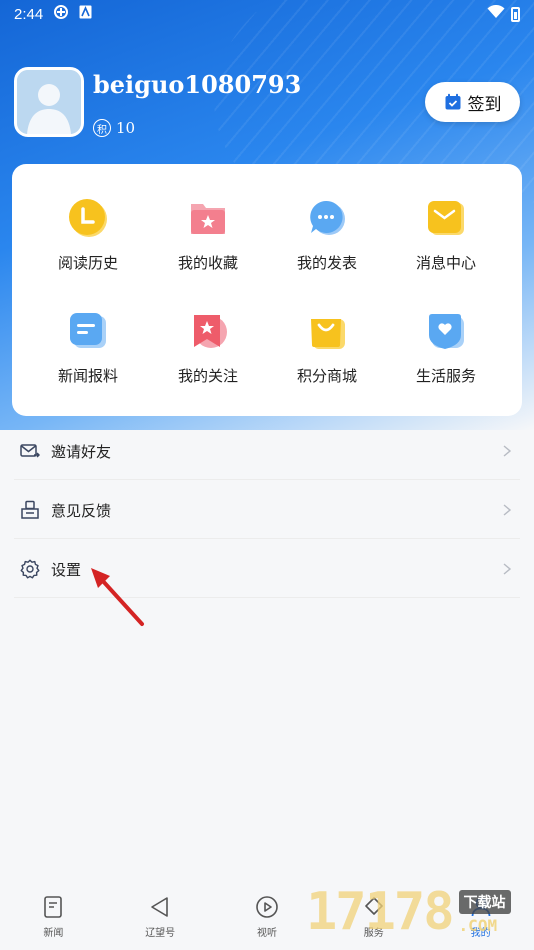 This screenshot has height=950, width=534. I want to click on menu-row-feedback: 意见反馈, so click(267, 510).